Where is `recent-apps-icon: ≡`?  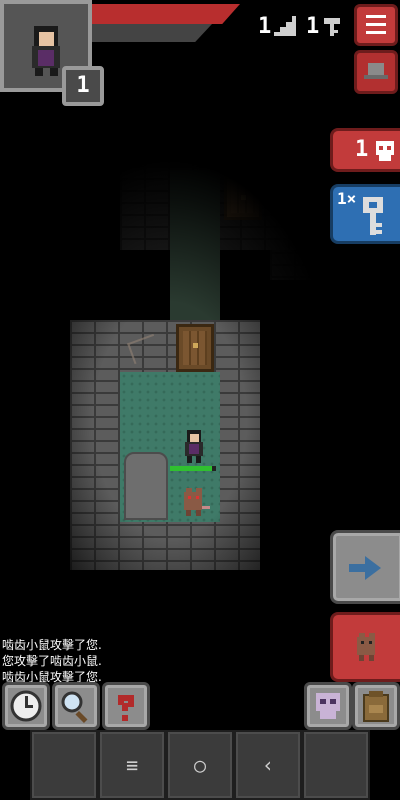 recent-apps-icon: ≡ is located at coordinates (132, 765).